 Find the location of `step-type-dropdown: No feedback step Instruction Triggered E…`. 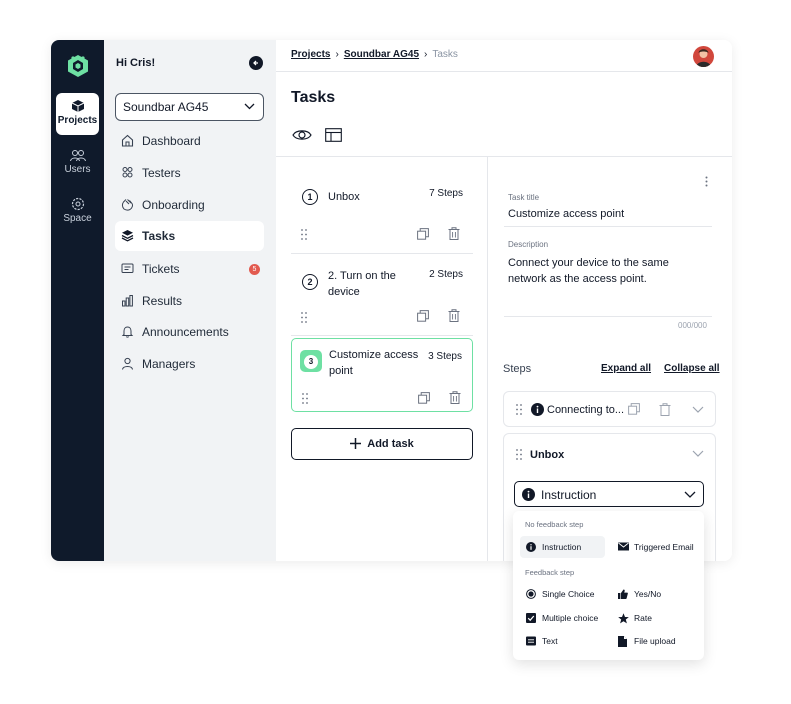

step-type-dropdown: No feedback step Instruction Triggered E… is located at coordinates (608, 585).